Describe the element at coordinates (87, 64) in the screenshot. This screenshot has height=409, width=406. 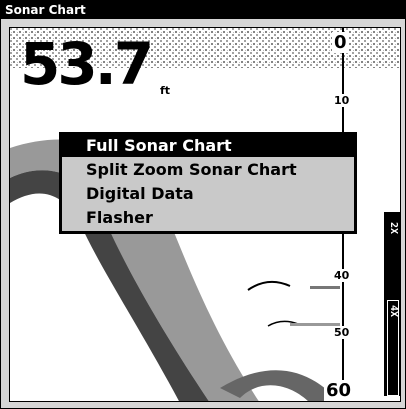
I see `depth-readout: 53.7` at that location.